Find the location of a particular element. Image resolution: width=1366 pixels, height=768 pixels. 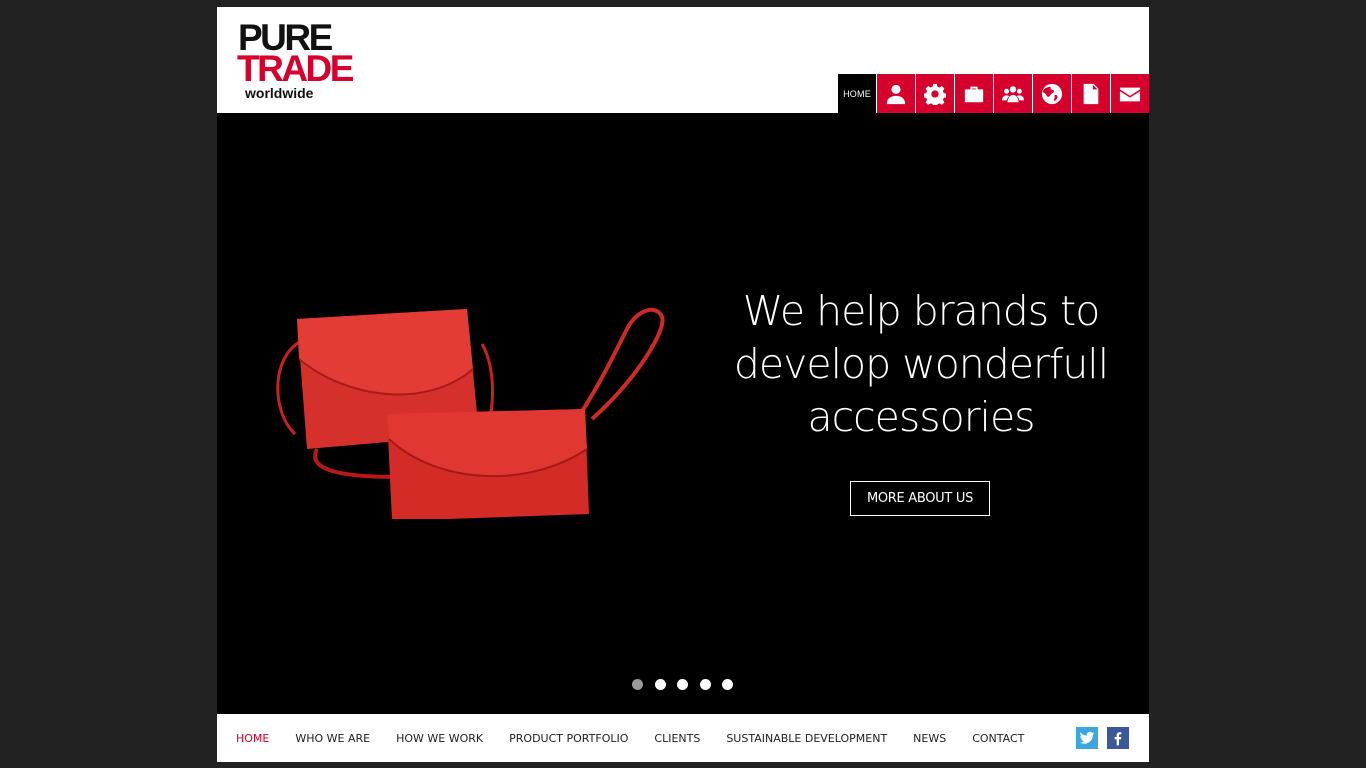

facebook-icon is located at coordinates (1118, 739).